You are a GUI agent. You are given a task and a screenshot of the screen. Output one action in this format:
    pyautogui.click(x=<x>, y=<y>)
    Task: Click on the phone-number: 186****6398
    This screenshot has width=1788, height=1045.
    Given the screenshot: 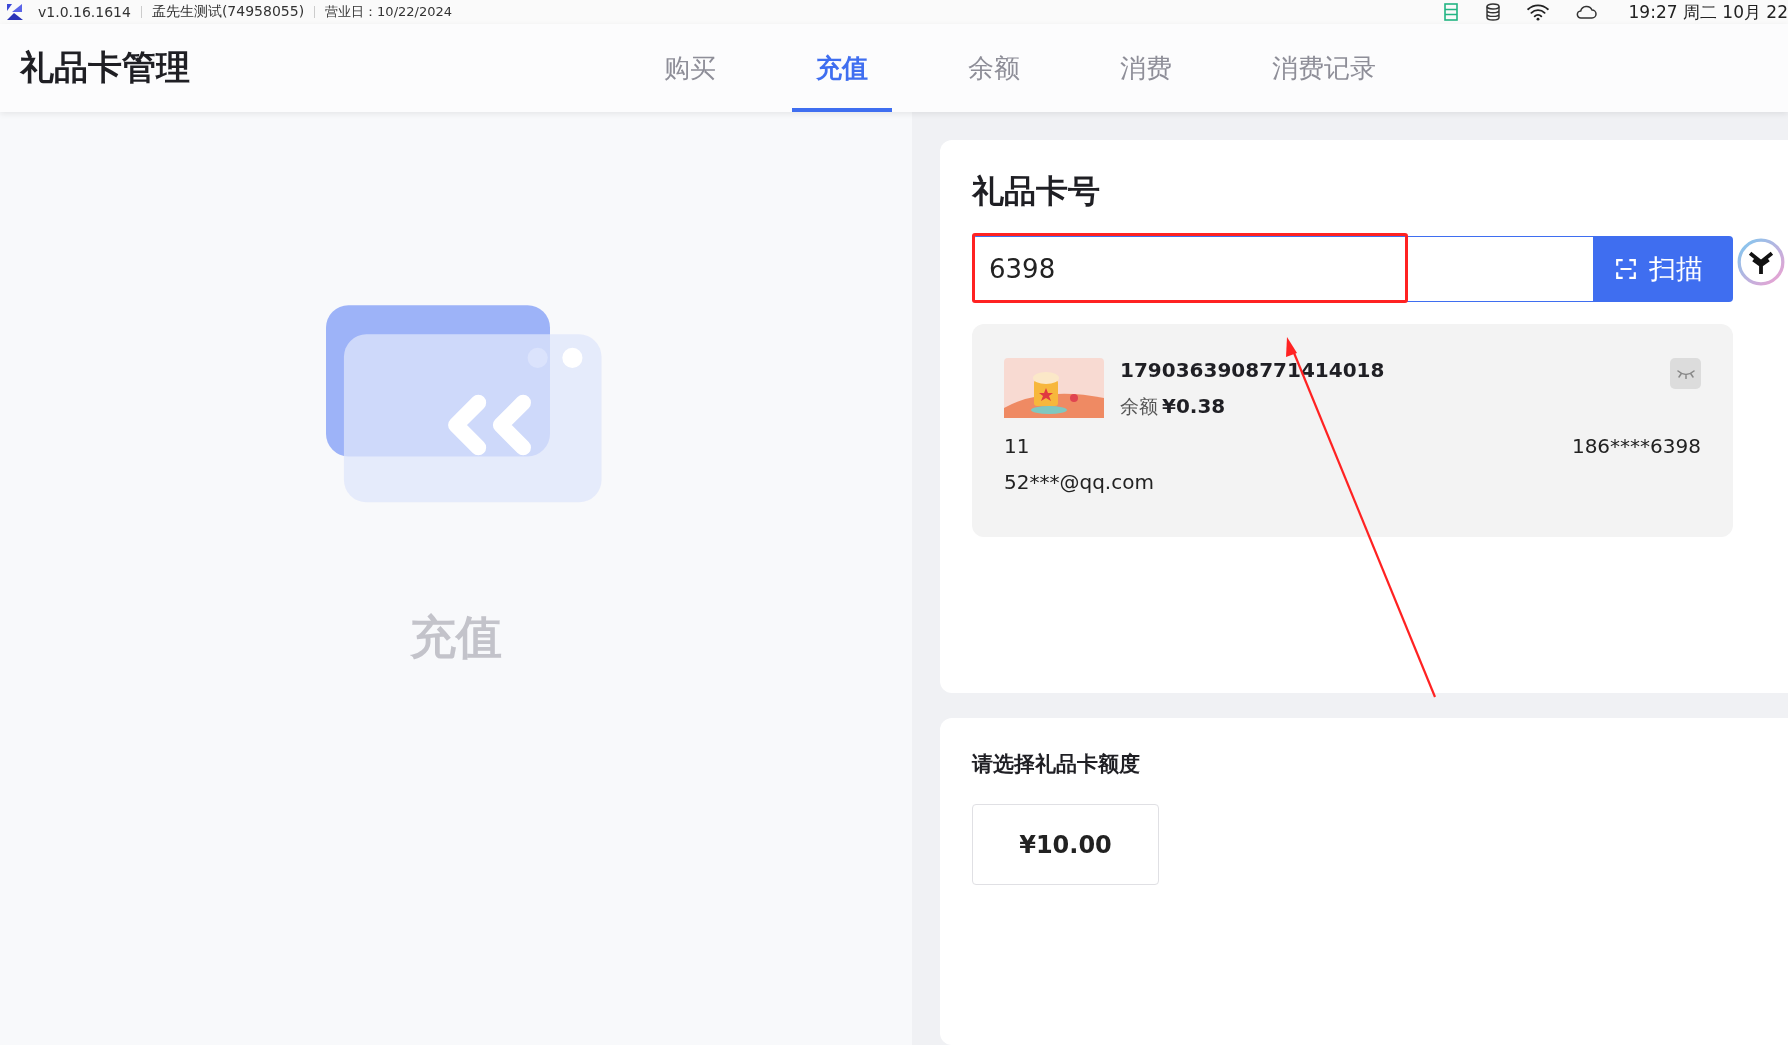 What is the action you would take?
    pyautogui.click(x=1636, y=446)
    